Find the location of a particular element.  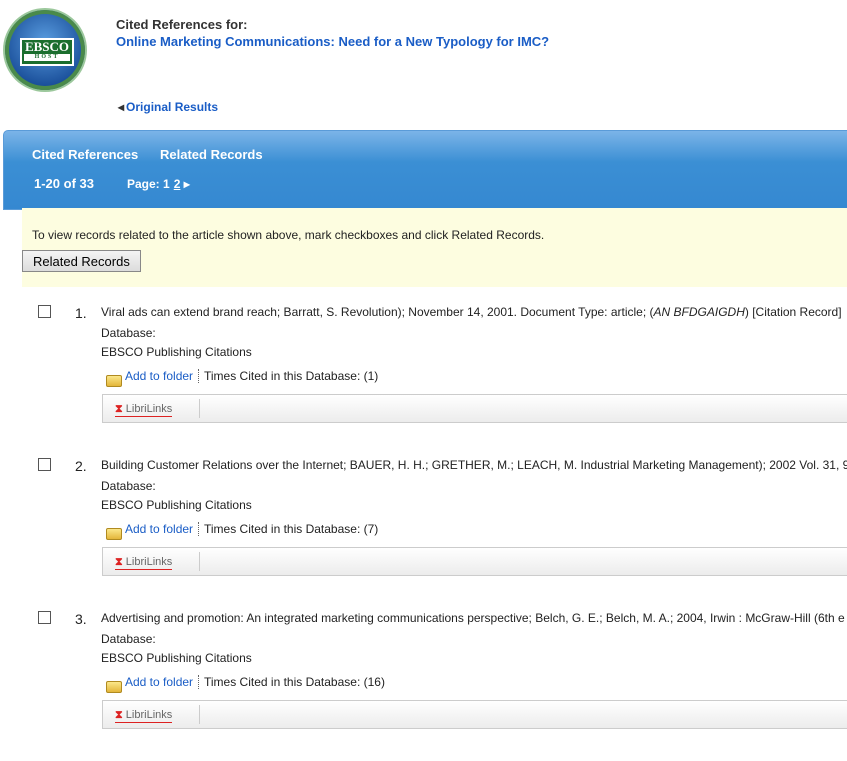

ebsco-host-logo: EBSCO HOST is located at coordinates (45, 50).